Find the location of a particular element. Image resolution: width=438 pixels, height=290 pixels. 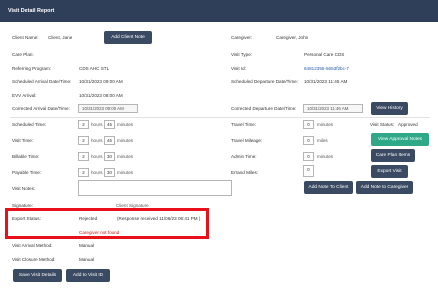

visit-notes-label: Visit Notes: is located at coordinates (24, 188).